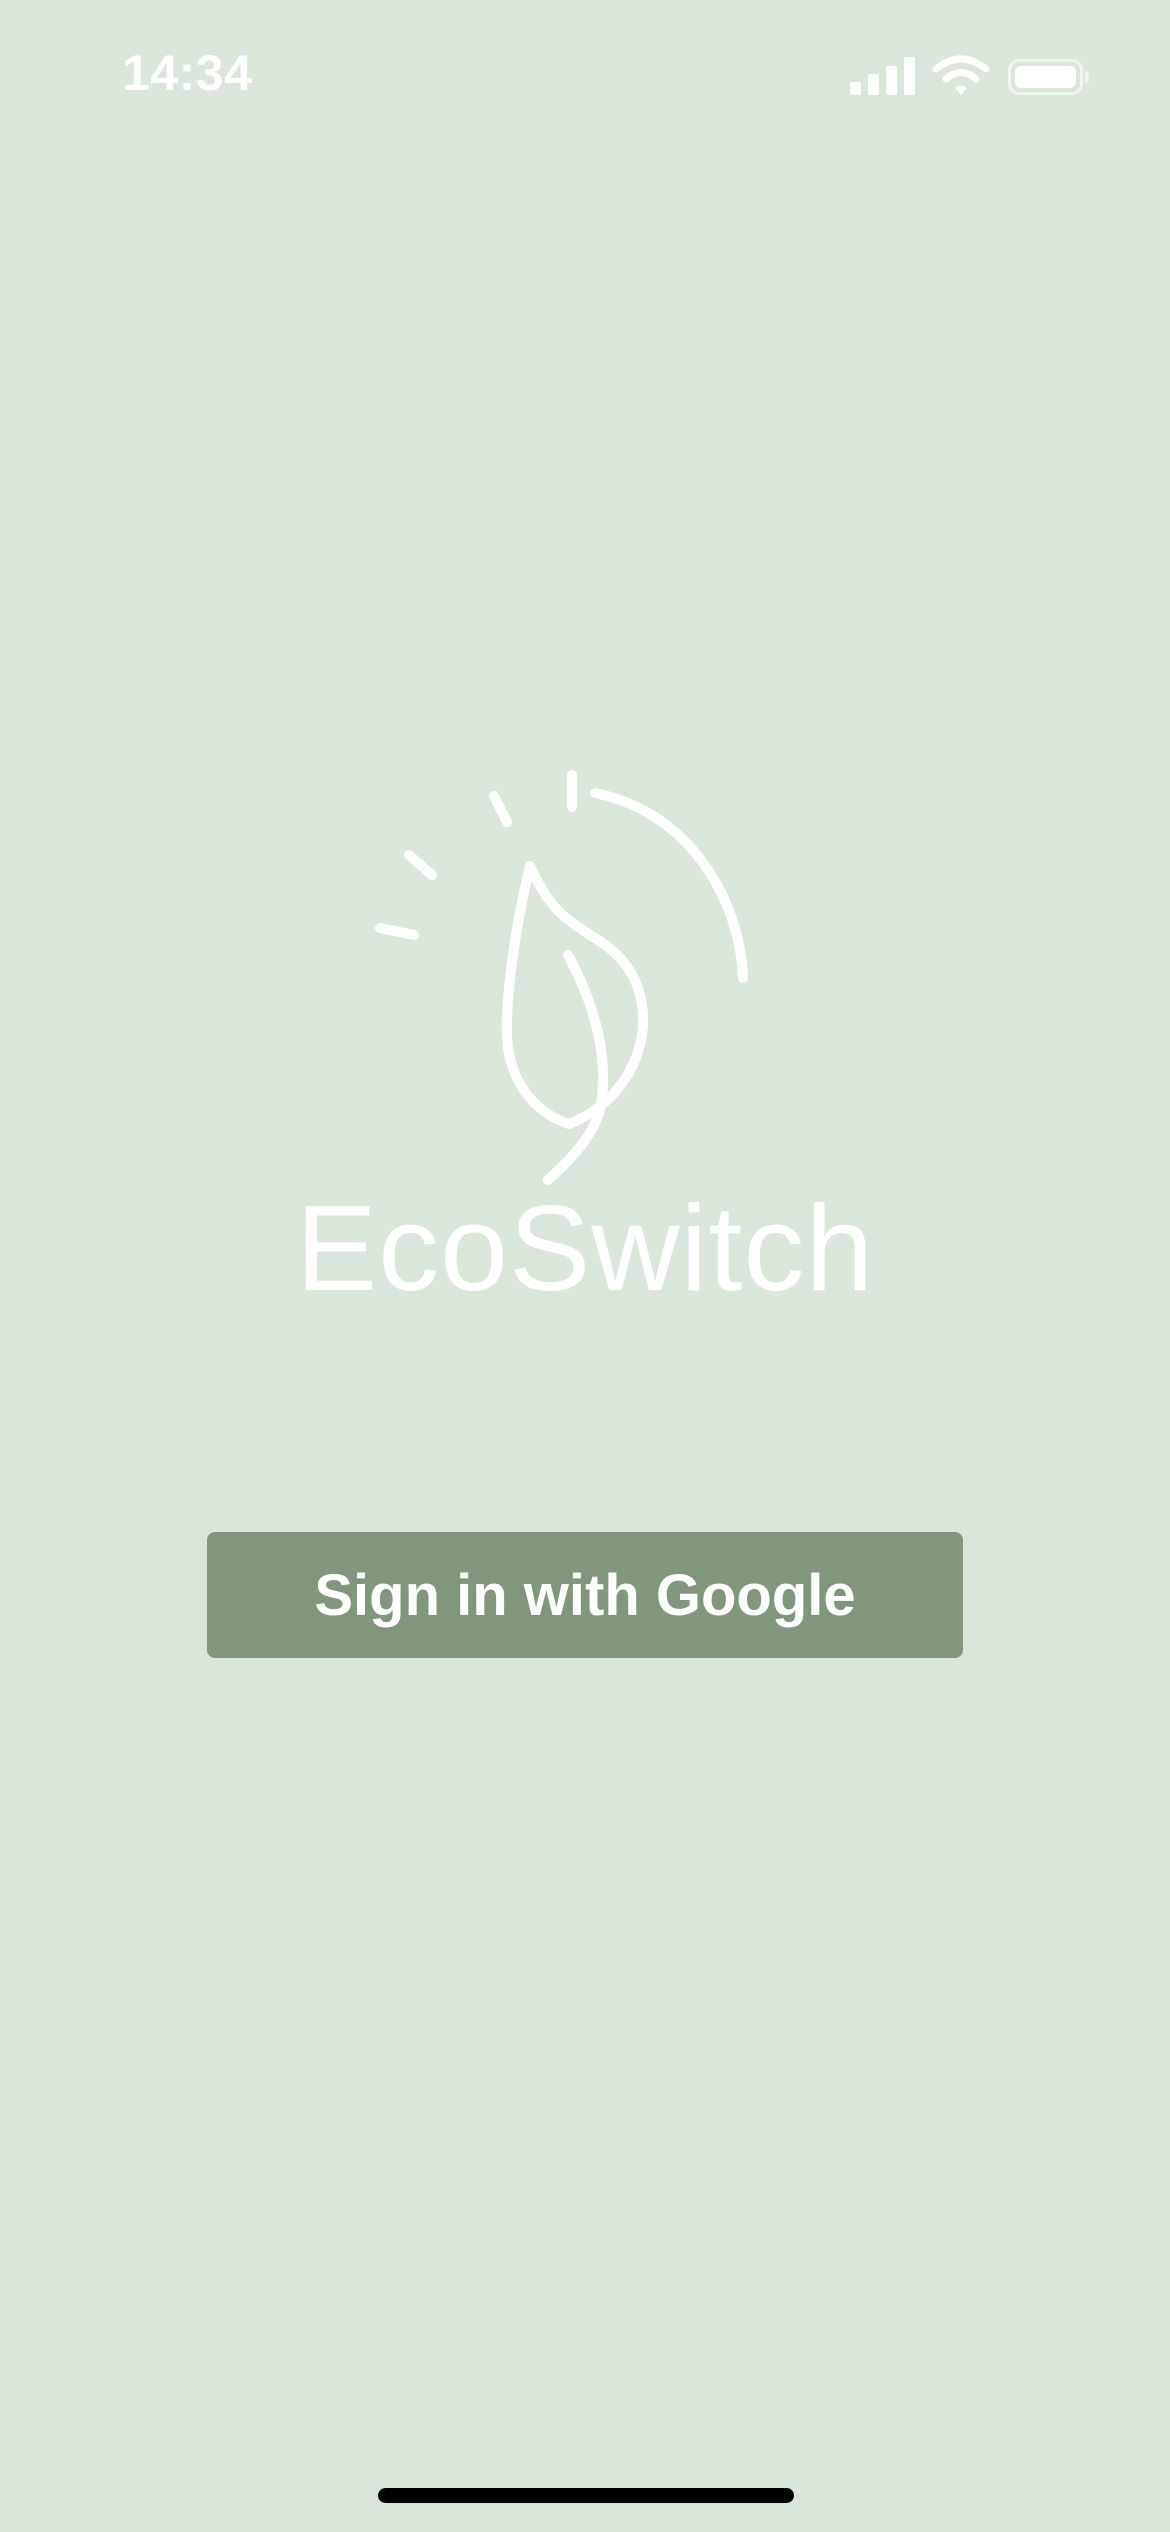 The height and width of the screenshot is (2532, 1170). I want to click on app-logo: EcoSwitch, so click(585, 1040).